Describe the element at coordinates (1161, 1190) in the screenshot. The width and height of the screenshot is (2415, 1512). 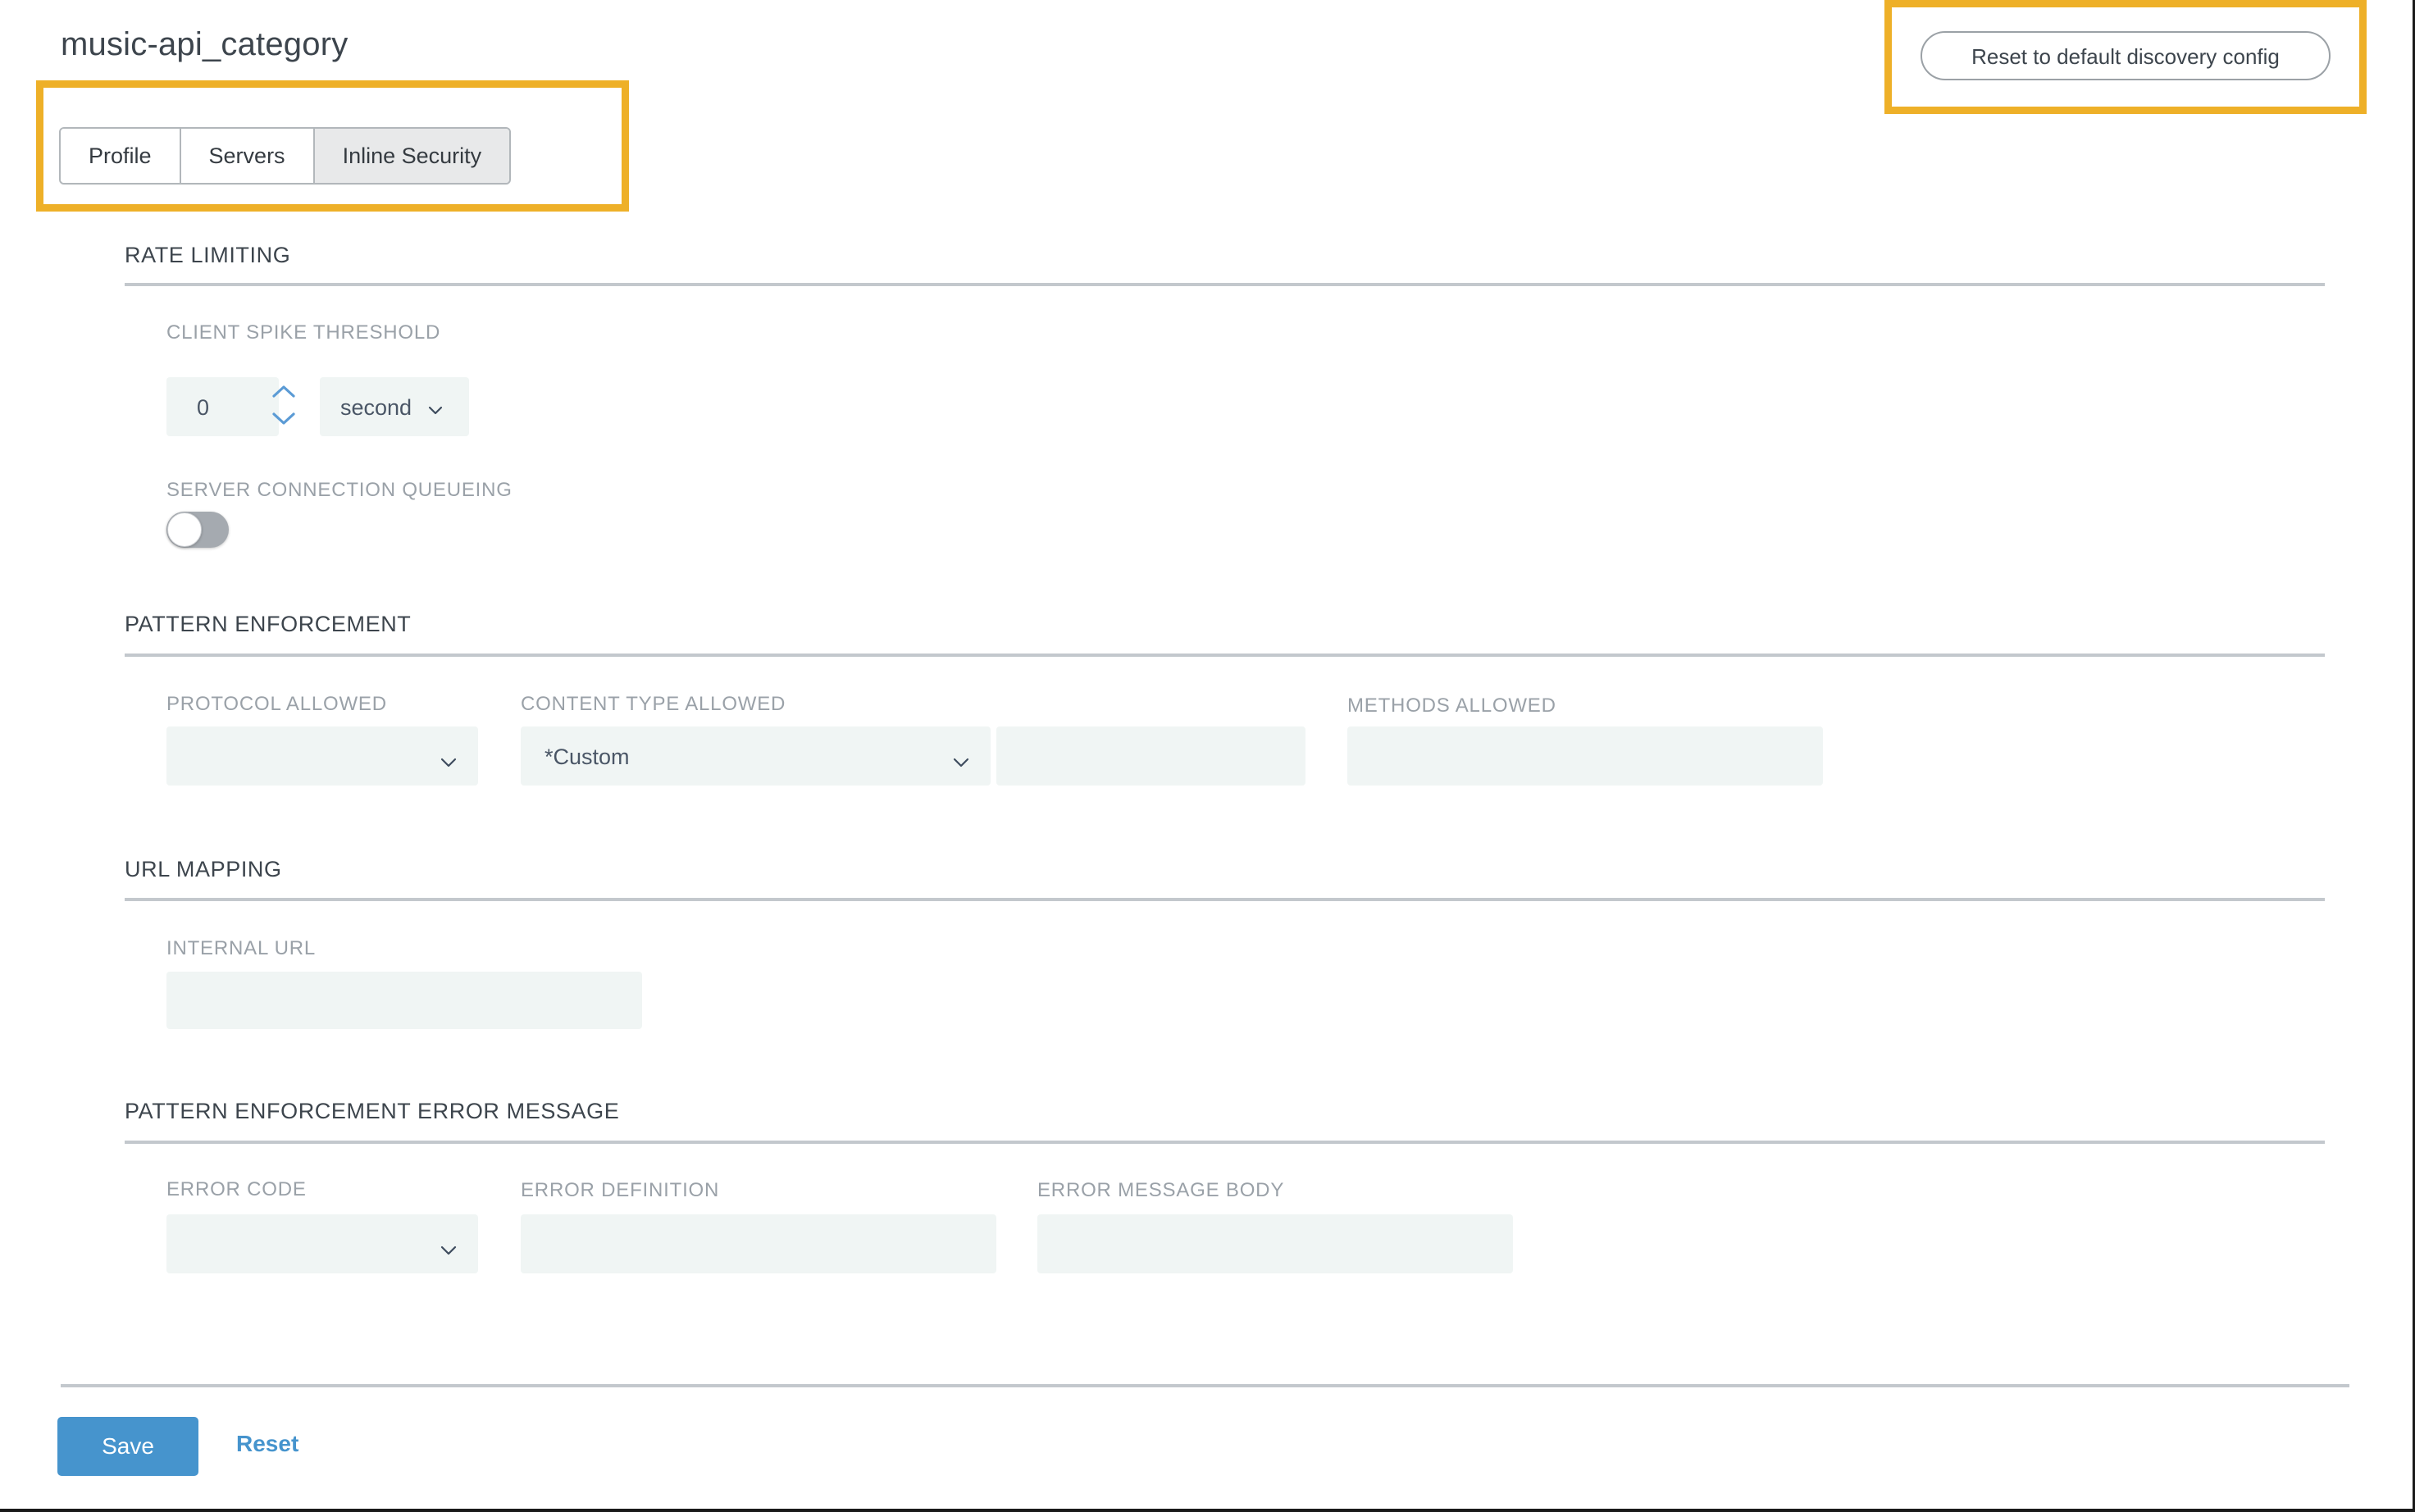
I see `label-error-message-body: ERROR MESSAGE BODY` at that location.